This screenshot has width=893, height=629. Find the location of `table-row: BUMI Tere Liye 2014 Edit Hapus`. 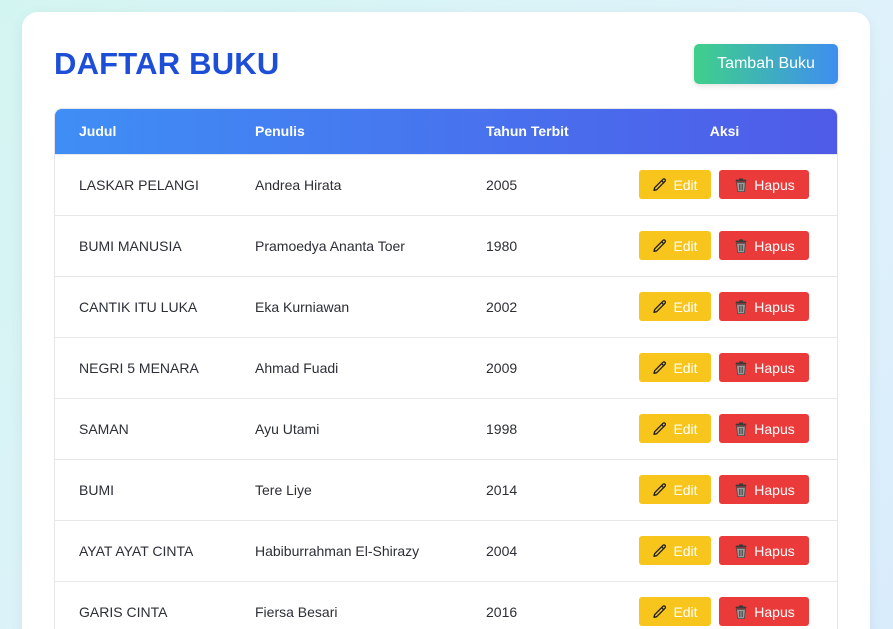

table-row: BUMI Tere Liye 2014 Edit Hapus is located at coordinates (446, 489).